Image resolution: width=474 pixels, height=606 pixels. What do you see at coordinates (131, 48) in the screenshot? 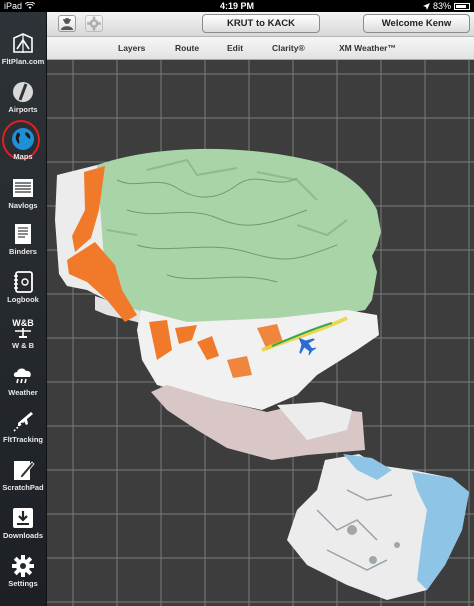
I see `menu-layers: Layers` at bounding box center [131, 48].